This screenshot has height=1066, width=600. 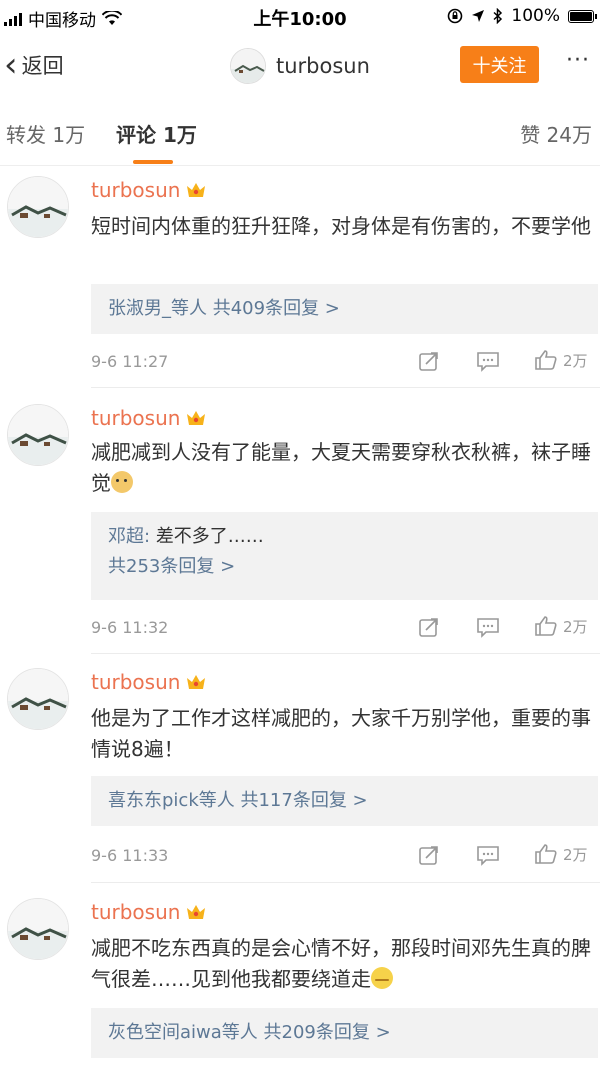 What do you see at coordinates (300, 132) in the screenshot?
I see `tab-bar: 转发 1万 评论 1万 赞 24万` at bounding box center [300, 132].